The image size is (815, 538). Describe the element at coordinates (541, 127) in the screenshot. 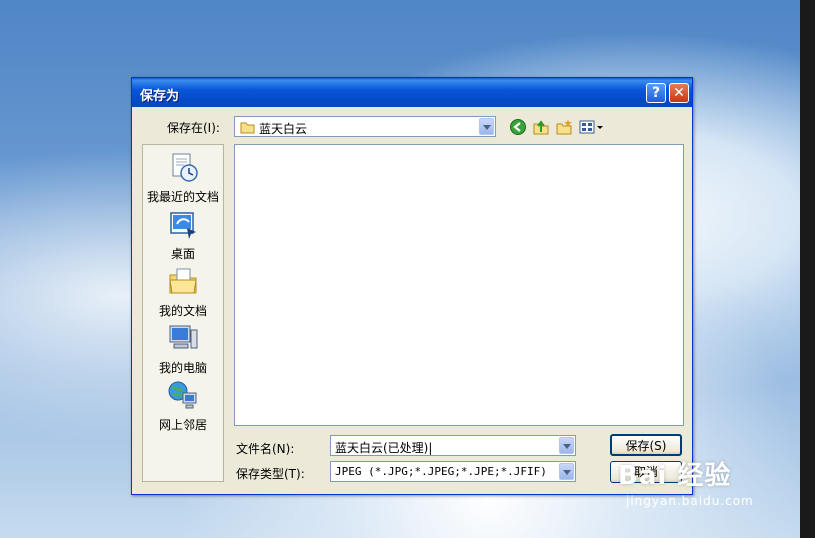

I see `up-folder-icon` at that location.